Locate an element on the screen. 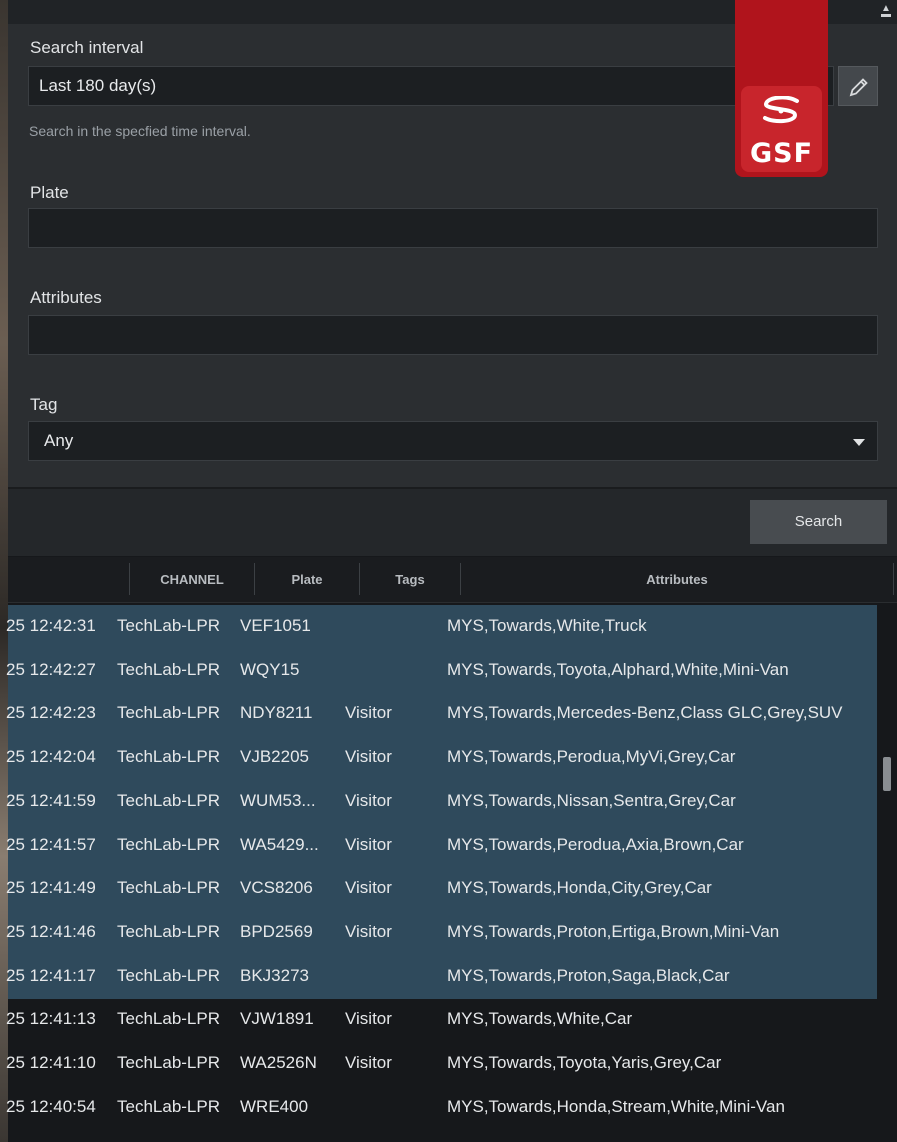 This screenshot has height=1142, width=897. cell-attributes: MYS,Towards,Honda,City,Grey,Car is located at coordinates (579, 887).